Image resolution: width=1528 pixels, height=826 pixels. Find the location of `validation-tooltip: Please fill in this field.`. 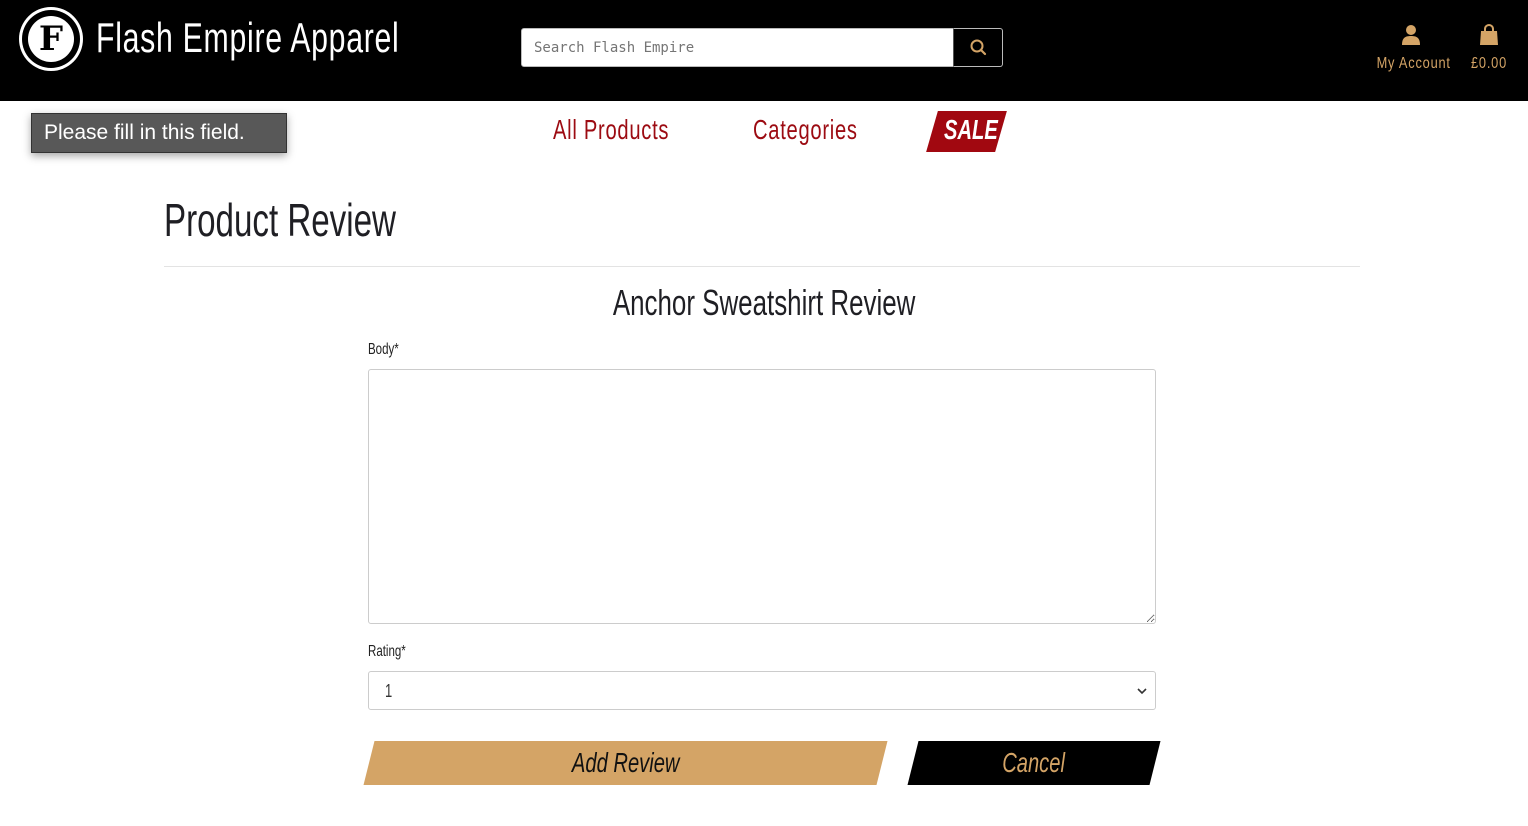

validation-tooltip: Please fill in this field. is located at coordinates (159, 133).